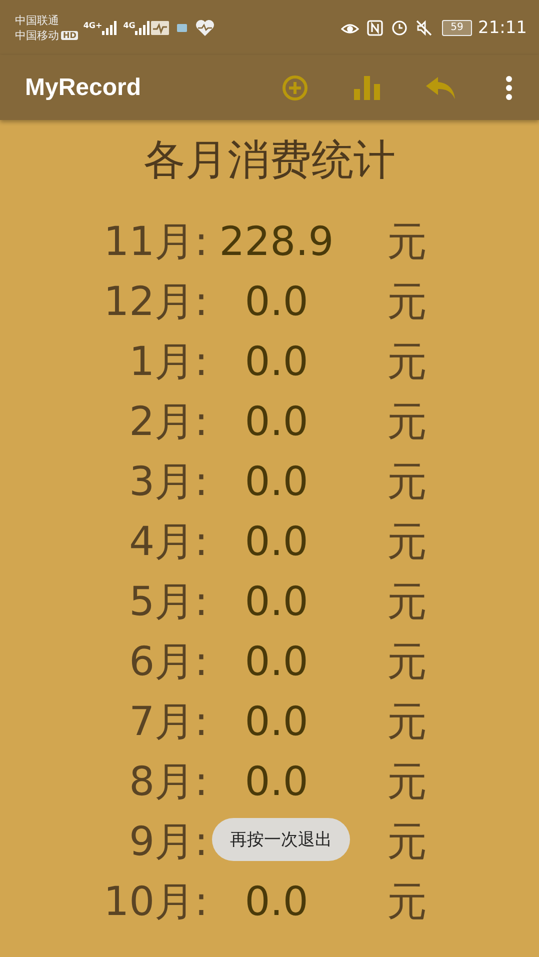  What do you see at coordinates (168, 422) in the screenshot?
I see `month-label: 2月:` at bounding box center [168, 422].